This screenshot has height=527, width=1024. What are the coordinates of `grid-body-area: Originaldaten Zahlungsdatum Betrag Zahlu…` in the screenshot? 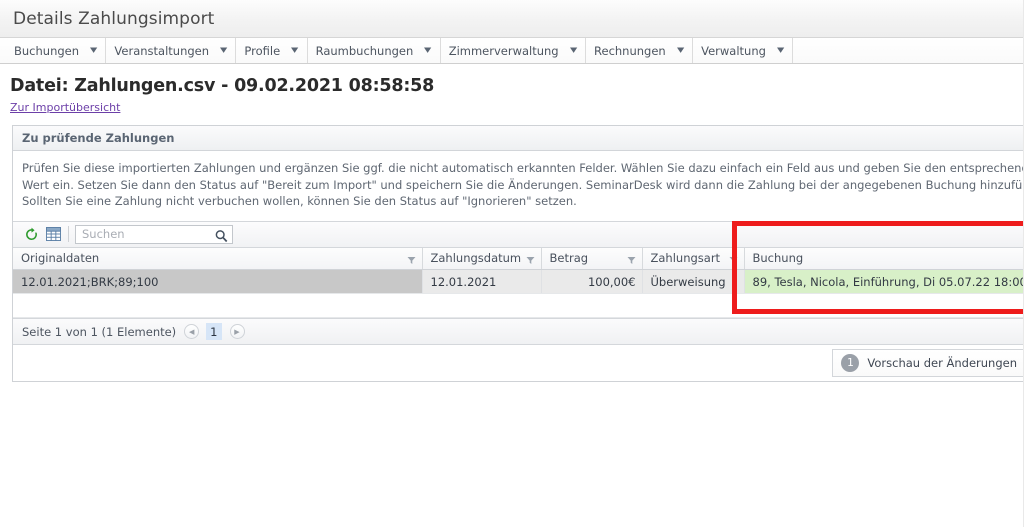 It's located at (518, 283).